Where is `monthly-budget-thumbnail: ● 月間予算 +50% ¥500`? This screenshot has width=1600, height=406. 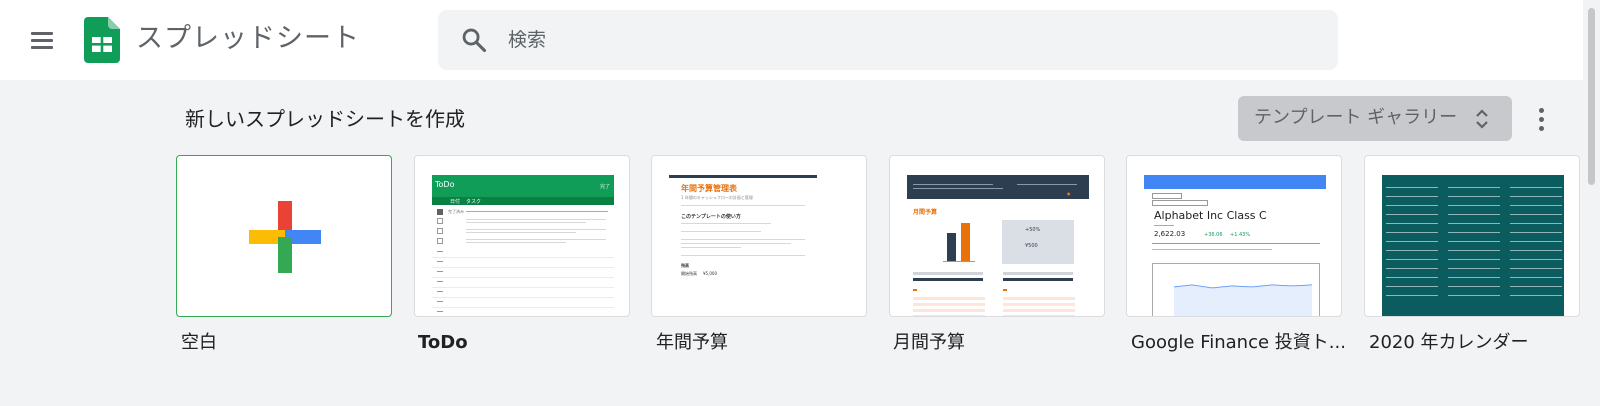 monthly-budget-thumbnail: ● 月間予算 +50% ¥500 is located at coordinates (998, 245).